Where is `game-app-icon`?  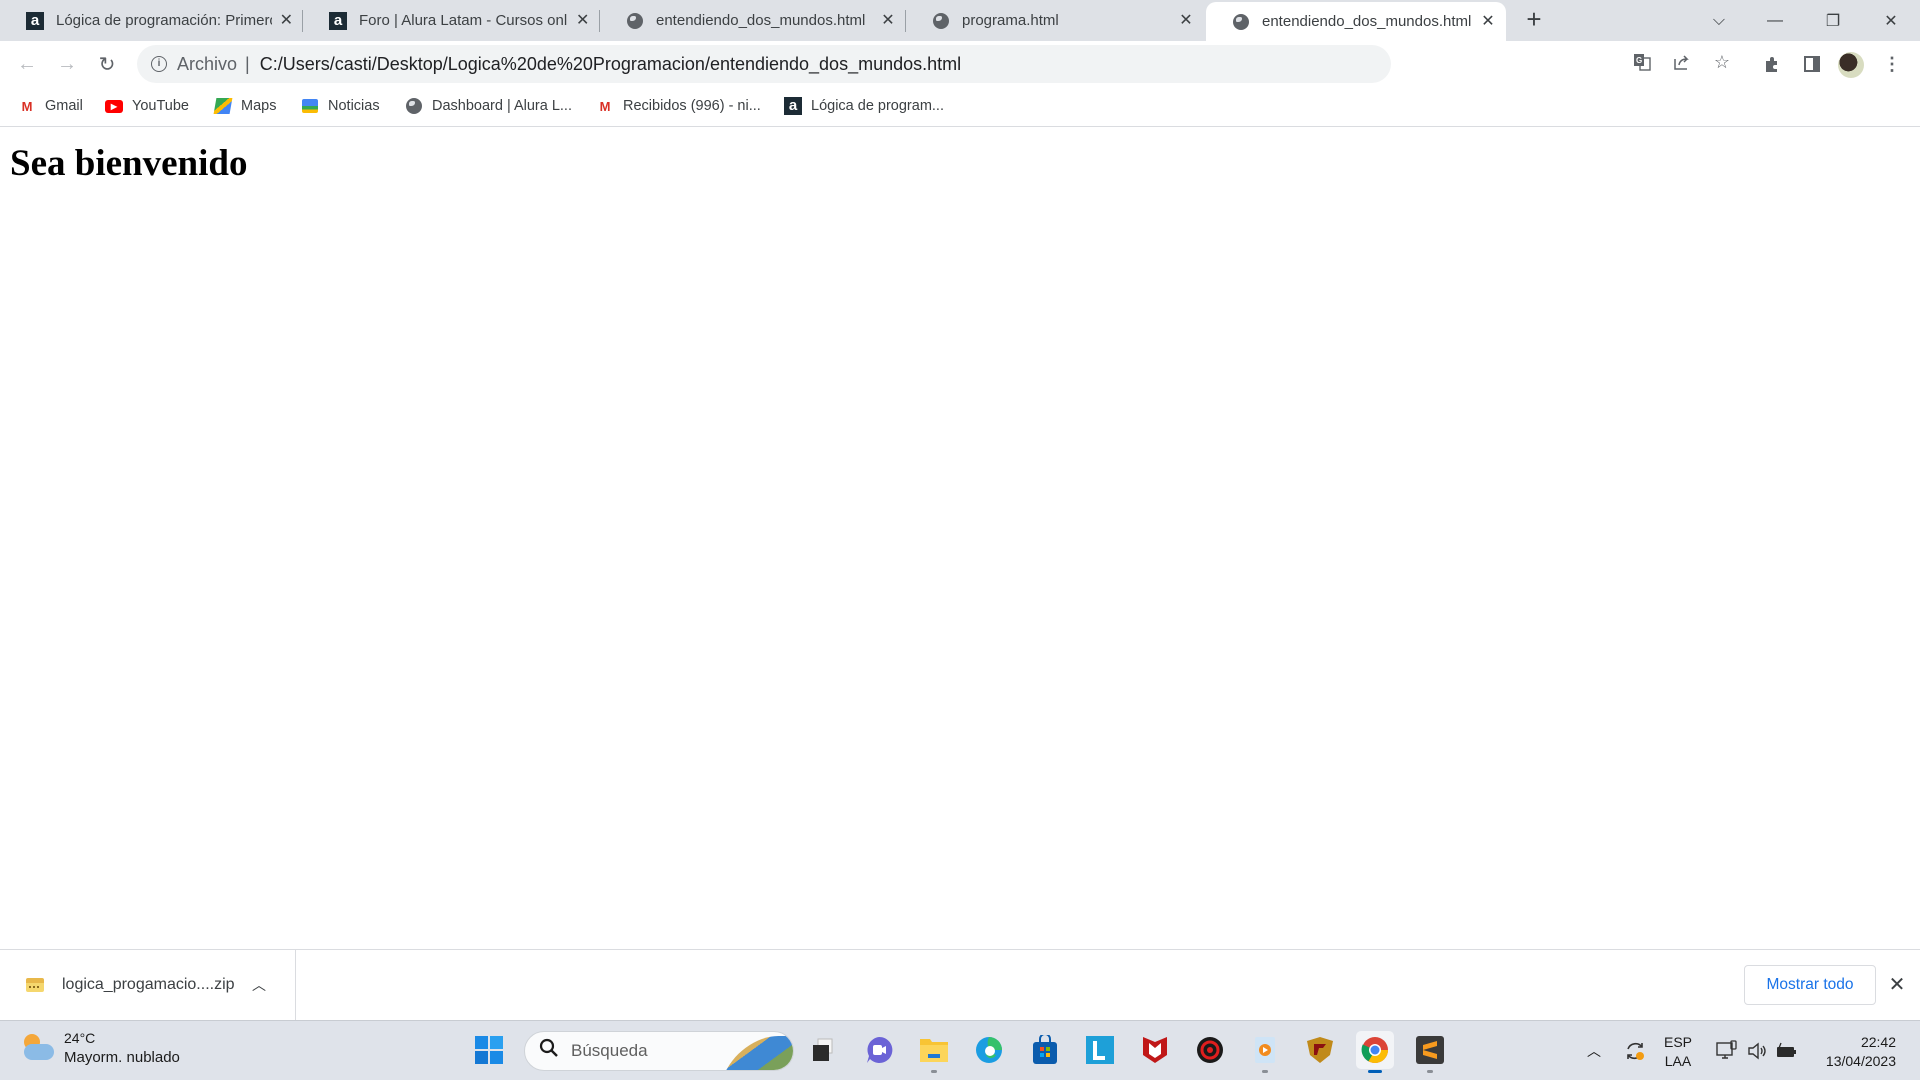 game-app-icon is located at coordinates (1320, 1050).